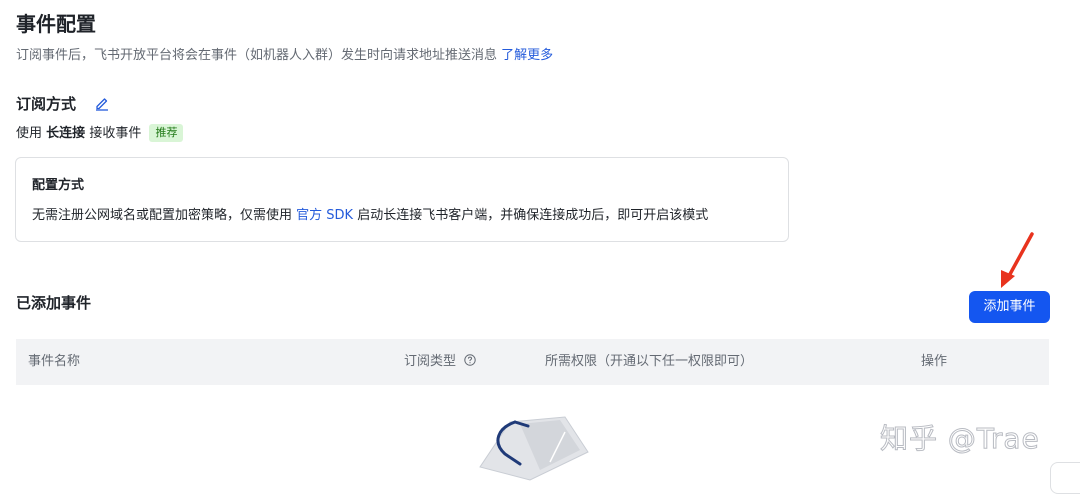 The image size is (1080, 494). What do you see at coordinates (470, 360) in the screenshot?
I see `question-circle-icon` at bounding box center [470, 360].